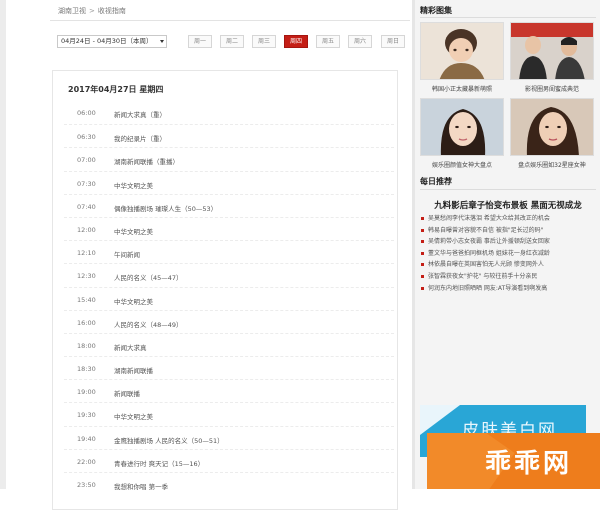  What do you see at coordinates (162, 41) in the screenshot?
I see `chevron-down-icon` at bounding box center [162, 41].